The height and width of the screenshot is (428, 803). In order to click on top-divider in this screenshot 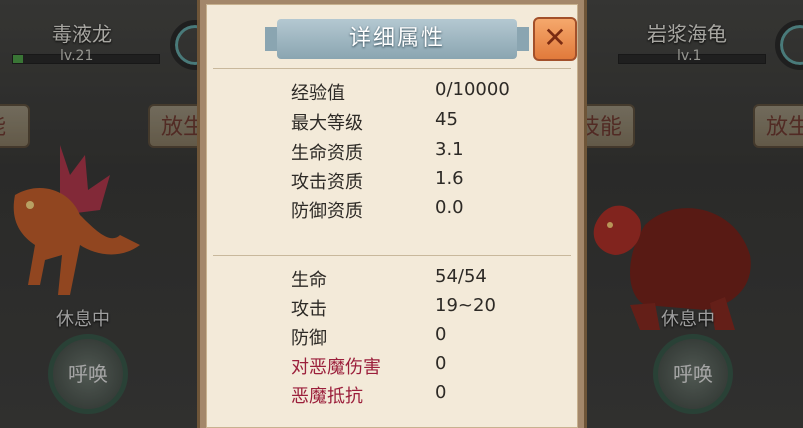, I will do `click(392, 68)`.